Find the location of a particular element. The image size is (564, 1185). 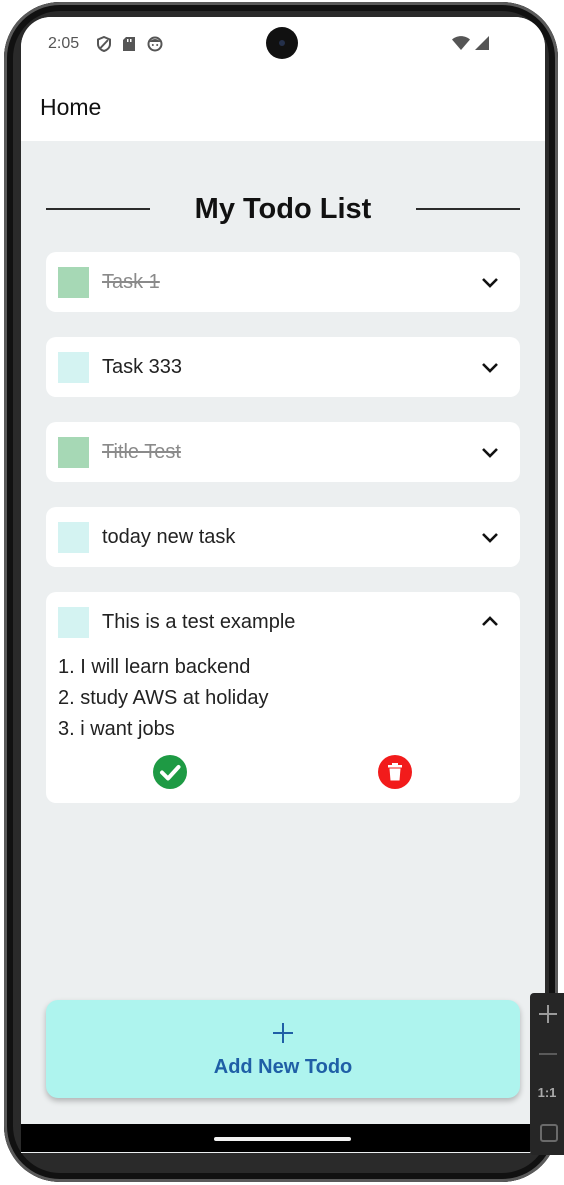

shield-icon is located at coordinates (104, 44).